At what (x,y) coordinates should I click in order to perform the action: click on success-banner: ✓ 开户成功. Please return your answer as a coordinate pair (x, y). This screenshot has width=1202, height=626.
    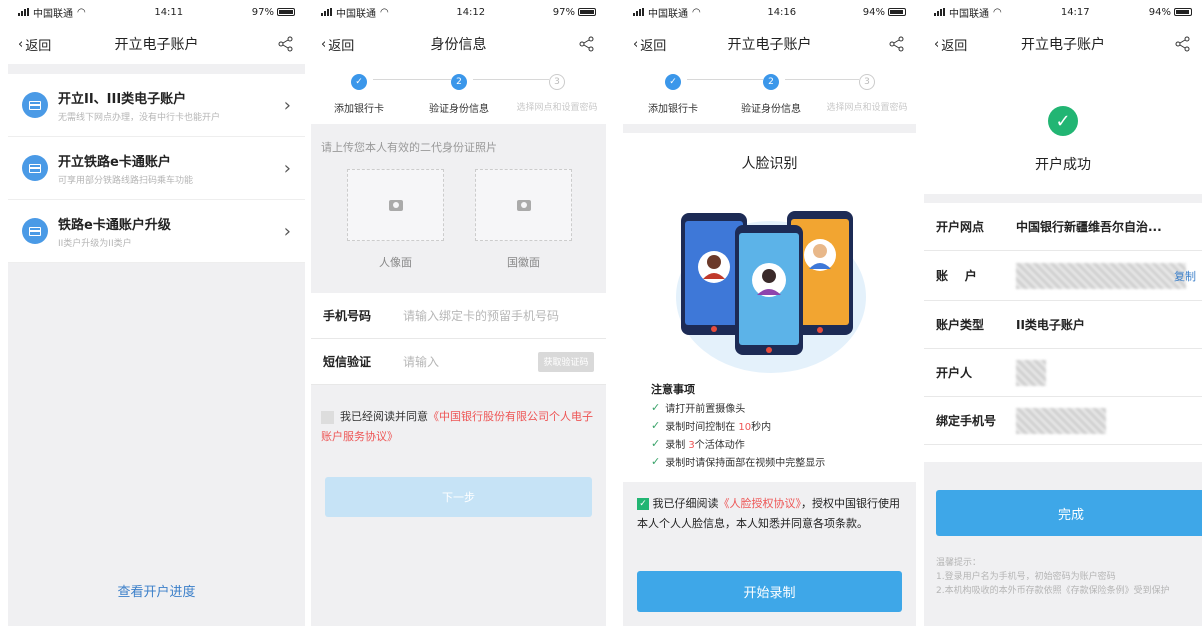
    Looking at the image, I should click on (1063, 129).